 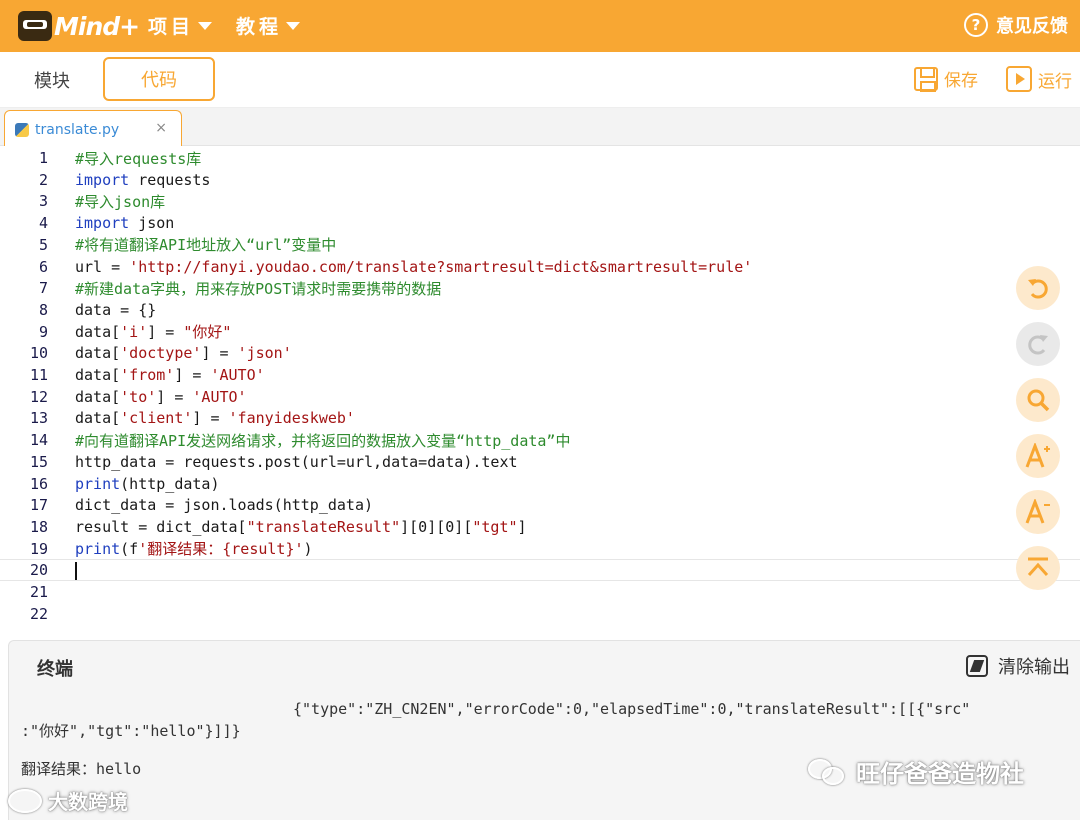 I want to click on code-token: 'i', so click(x=134, y=332).